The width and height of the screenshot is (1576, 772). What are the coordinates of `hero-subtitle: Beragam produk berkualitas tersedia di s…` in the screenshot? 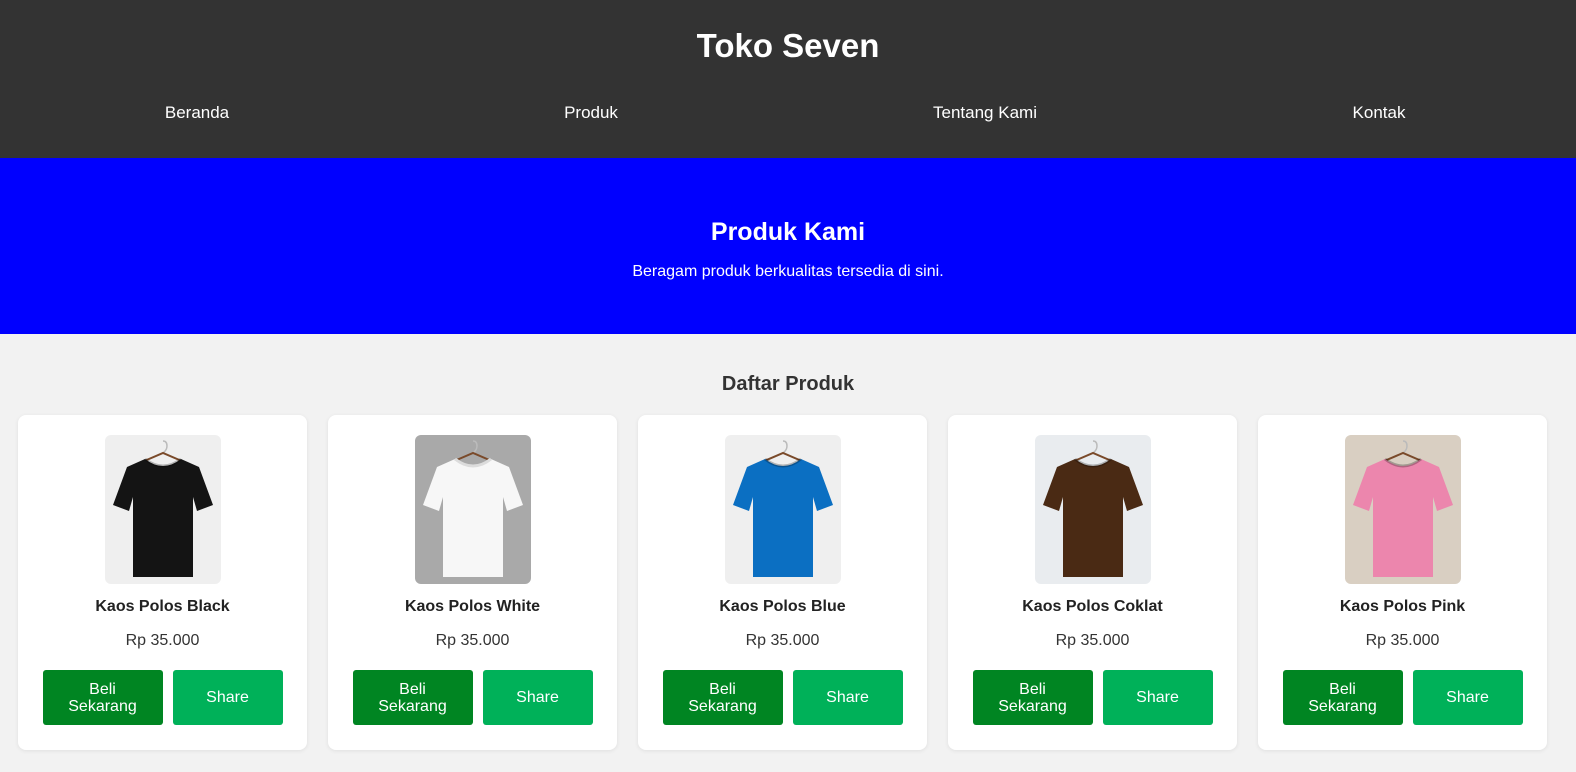 It's located at (788, 271).